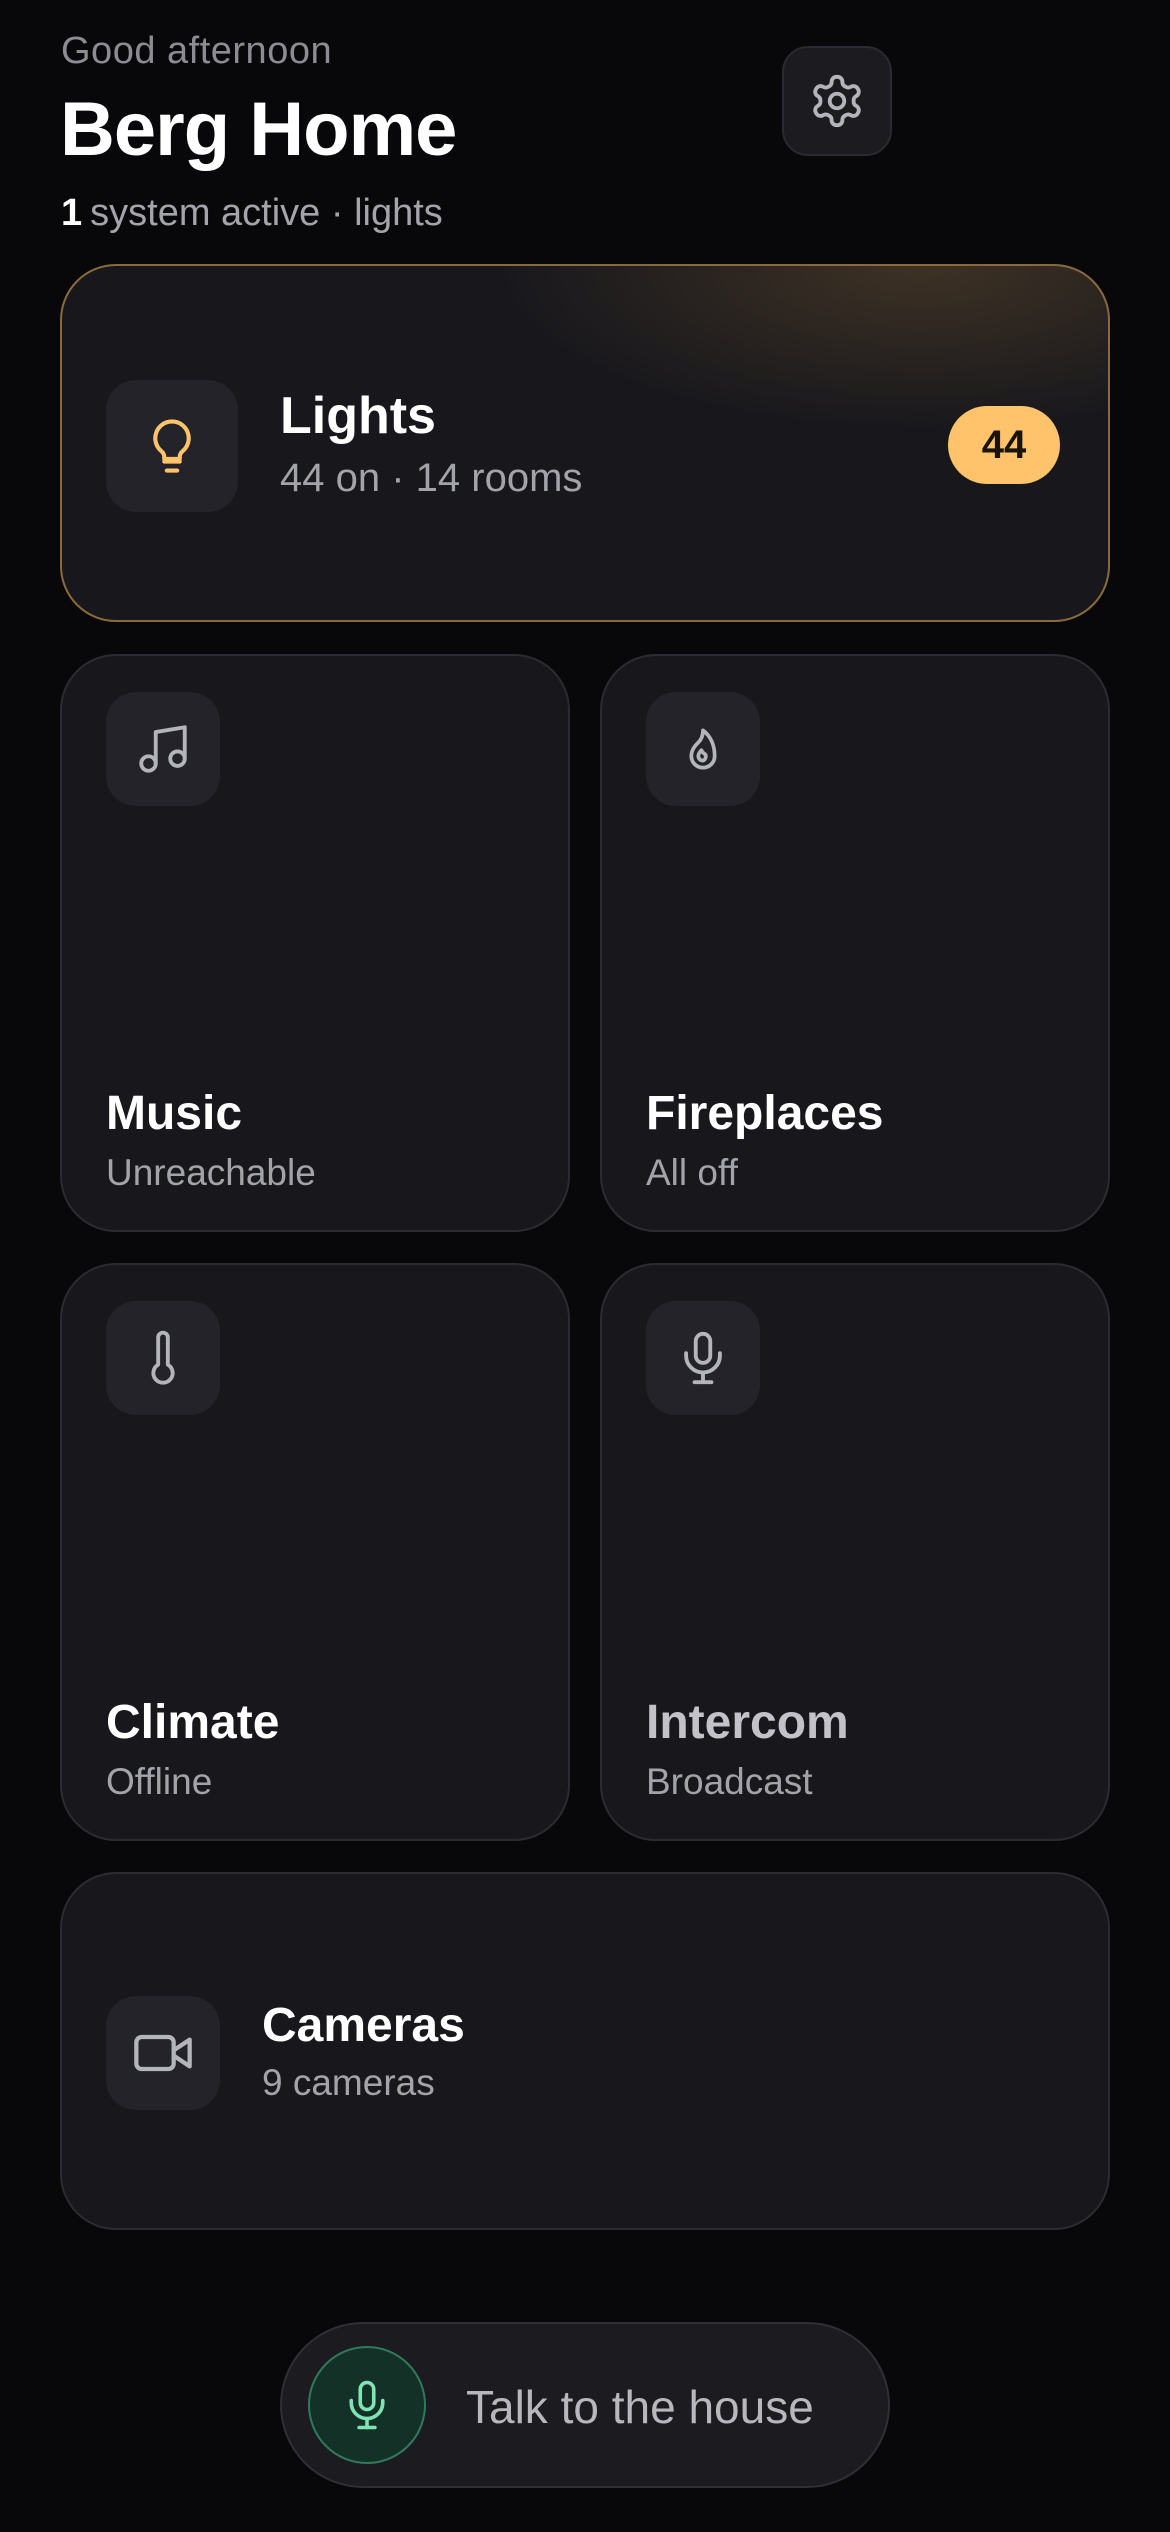 This screenshot has height=2532, width=1170. I want to click on voice-mic-button, so click(367, 2405).